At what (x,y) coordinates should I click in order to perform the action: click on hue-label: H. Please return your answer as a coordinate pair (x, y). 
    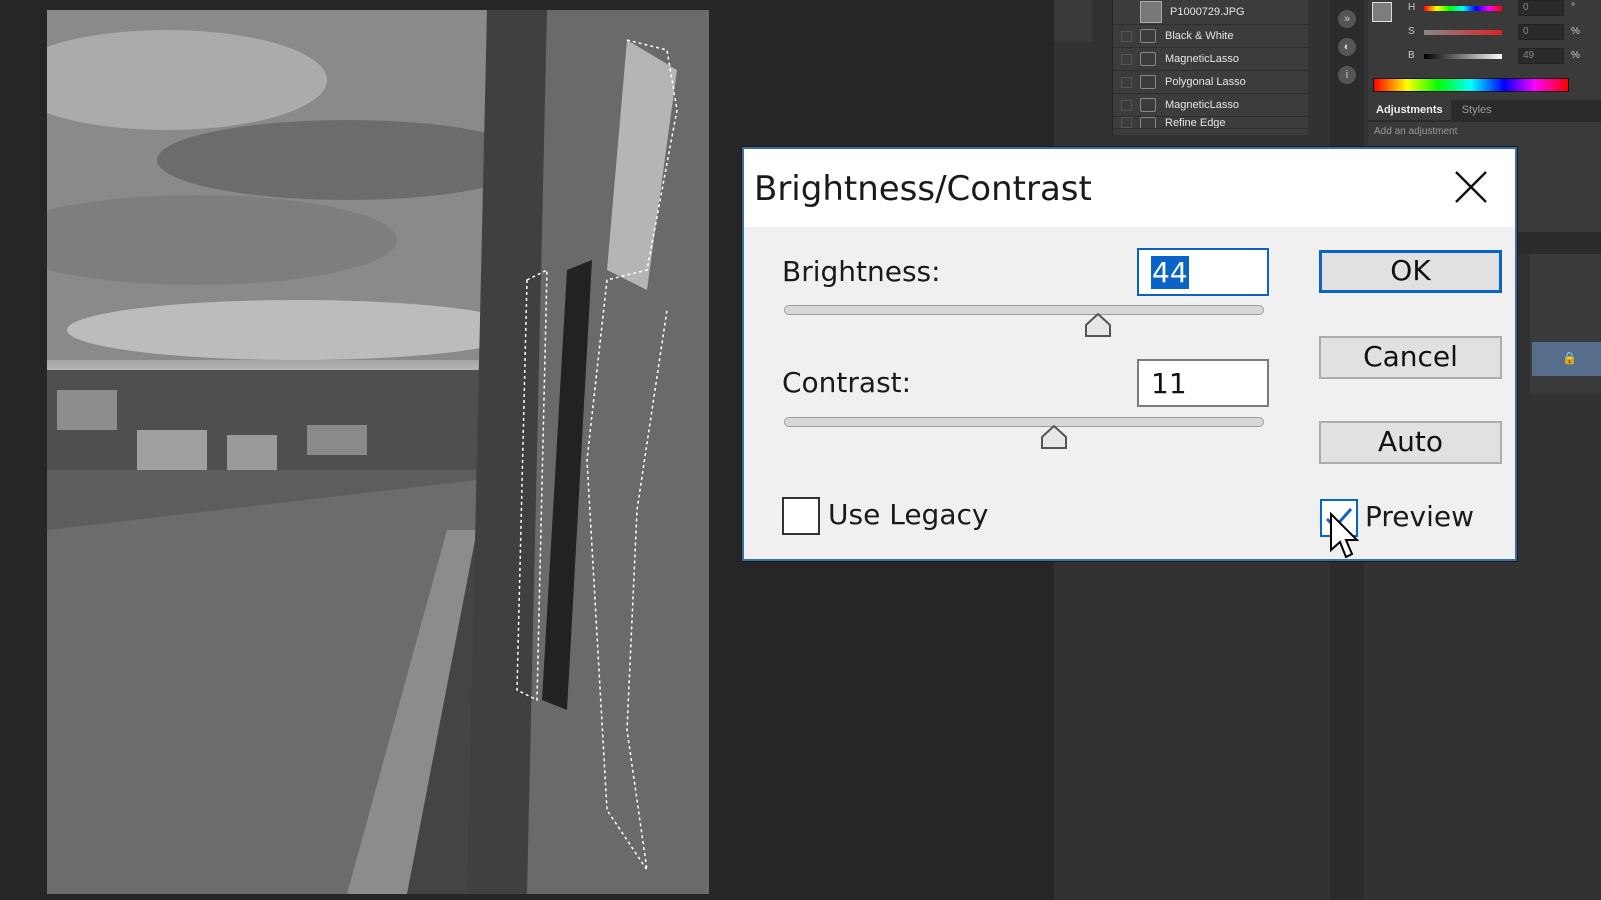
    Looking at the image, I should click on (1412, 7).